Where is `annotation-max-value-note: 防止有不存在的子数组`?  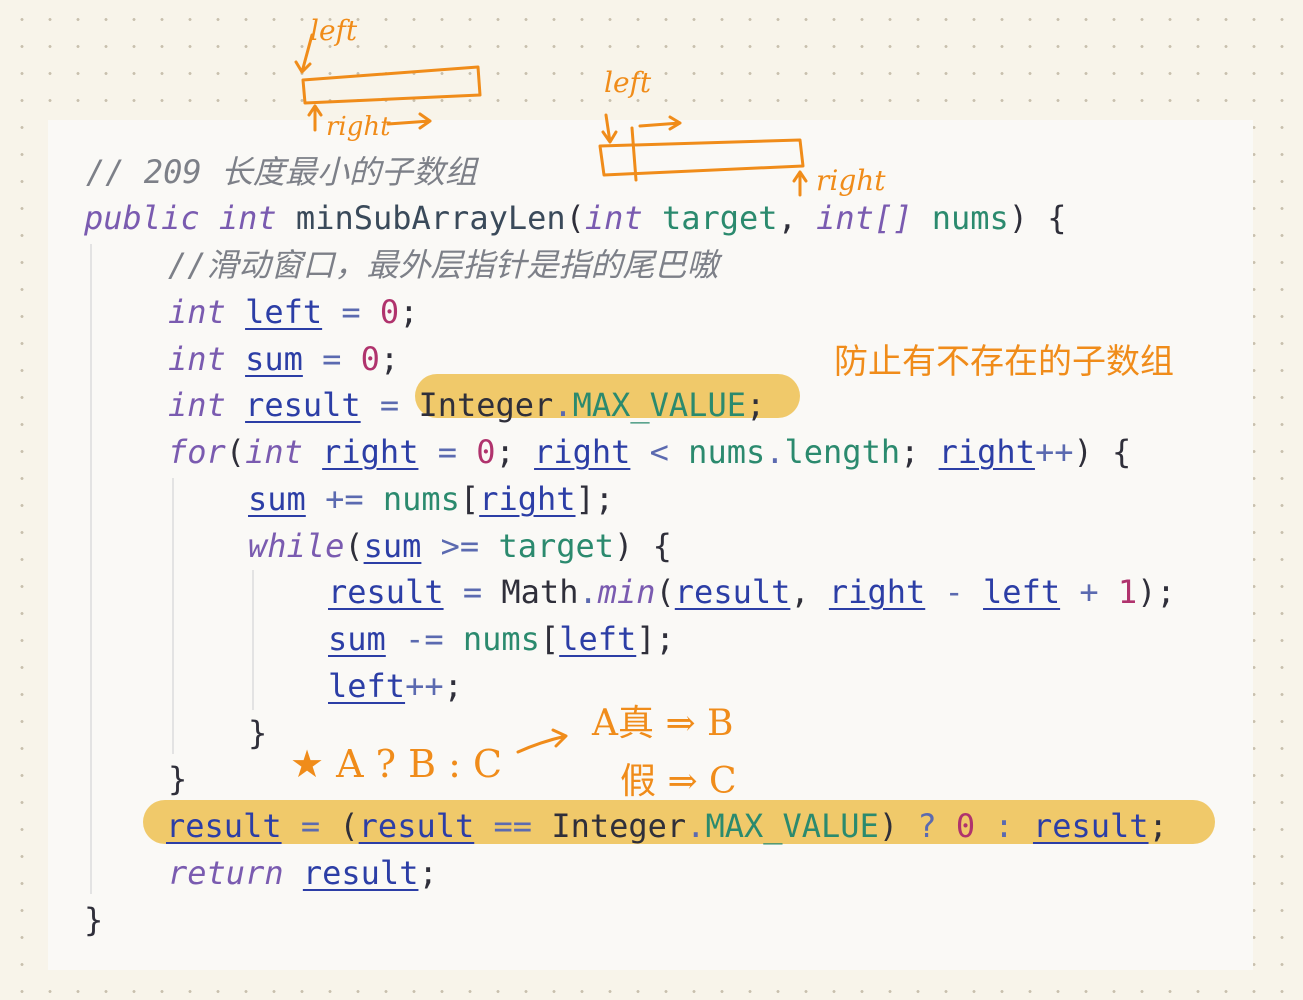 annotation-max-value-note: 防止有不存在的子数组 is located at coordinates (1004, 362).